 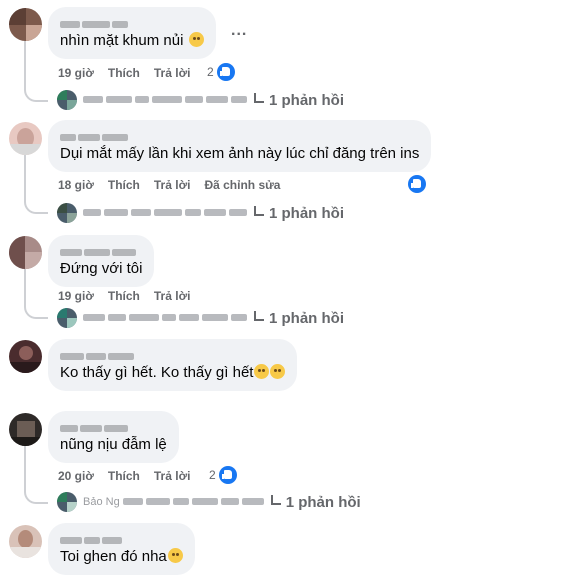 I want to click on comment-time: 20 giờ, so click(x=76, y=476).